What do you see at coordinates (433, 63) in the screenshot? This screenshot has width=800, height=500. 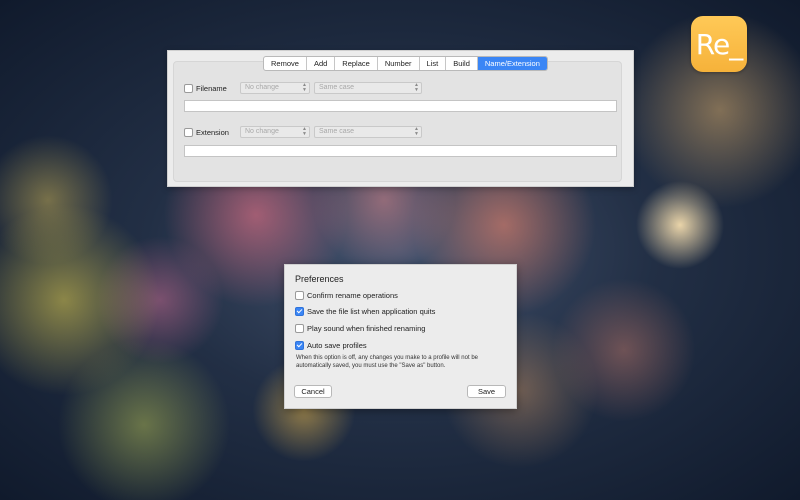 I see `tab-list: List` at bounding box center [433, 63].